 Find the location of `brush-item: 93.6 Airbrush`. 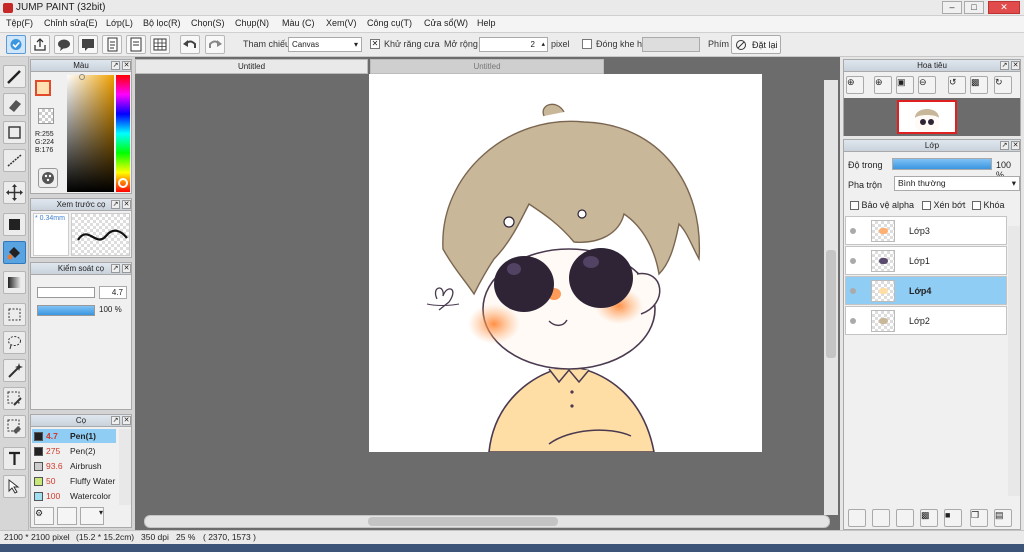

brush-item: 93.6 Airbrush is located at coordinates (74, 466).